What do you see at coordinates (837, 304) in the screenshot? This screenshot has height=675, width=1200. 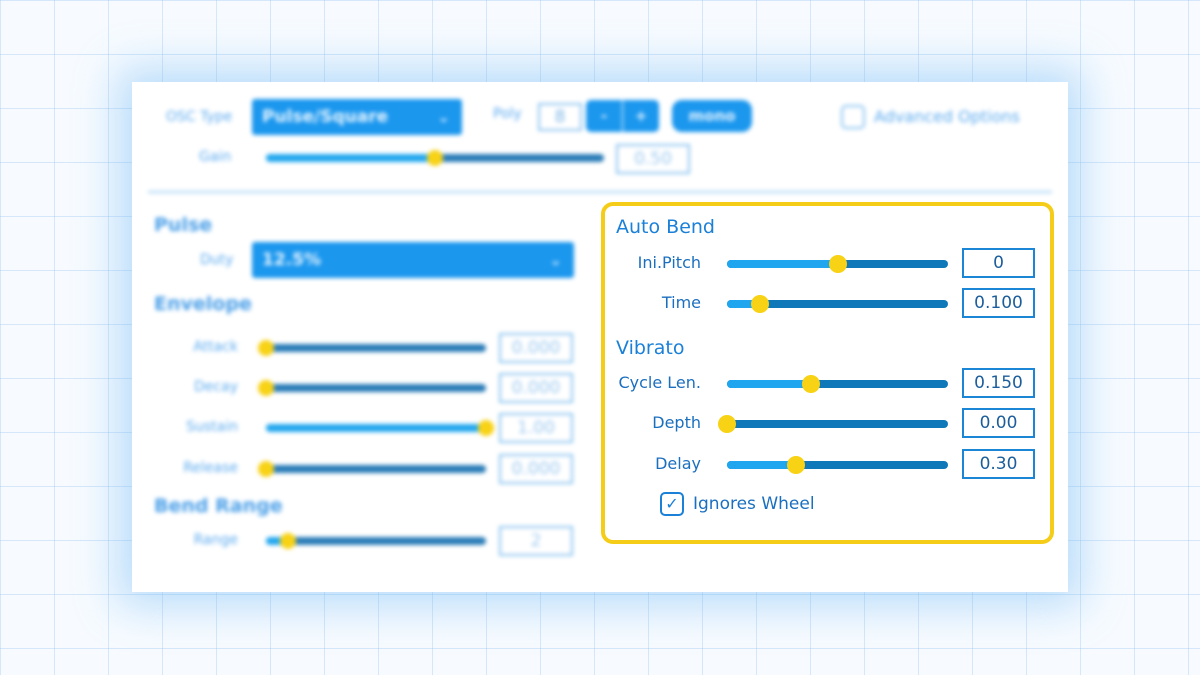 I see `time-slider` at bounding box center [837, 304].